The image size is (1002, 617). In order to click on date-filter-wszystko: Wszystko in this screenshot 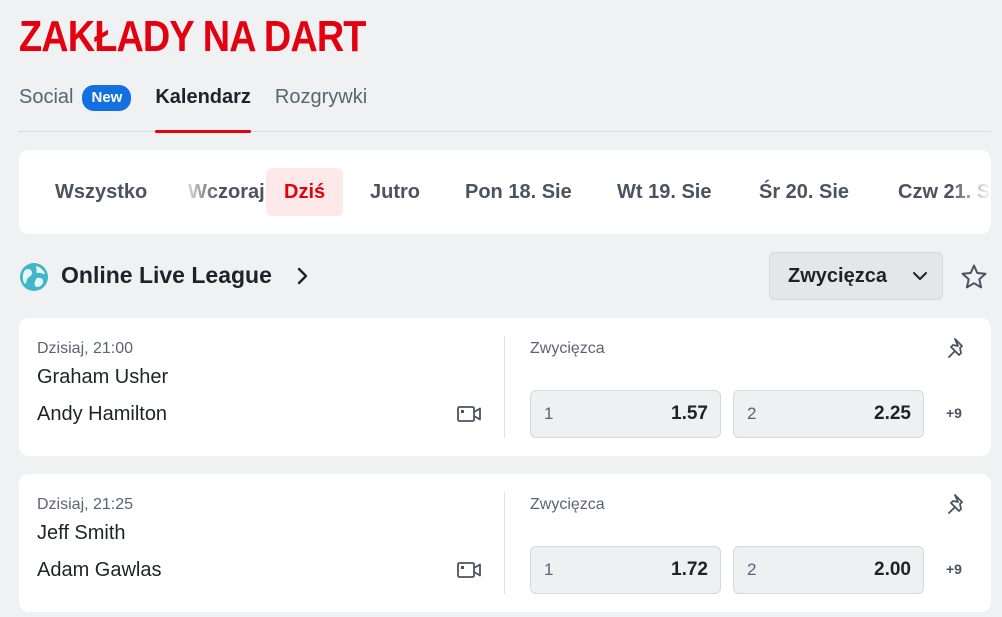, I will do `click(101, 192)`.